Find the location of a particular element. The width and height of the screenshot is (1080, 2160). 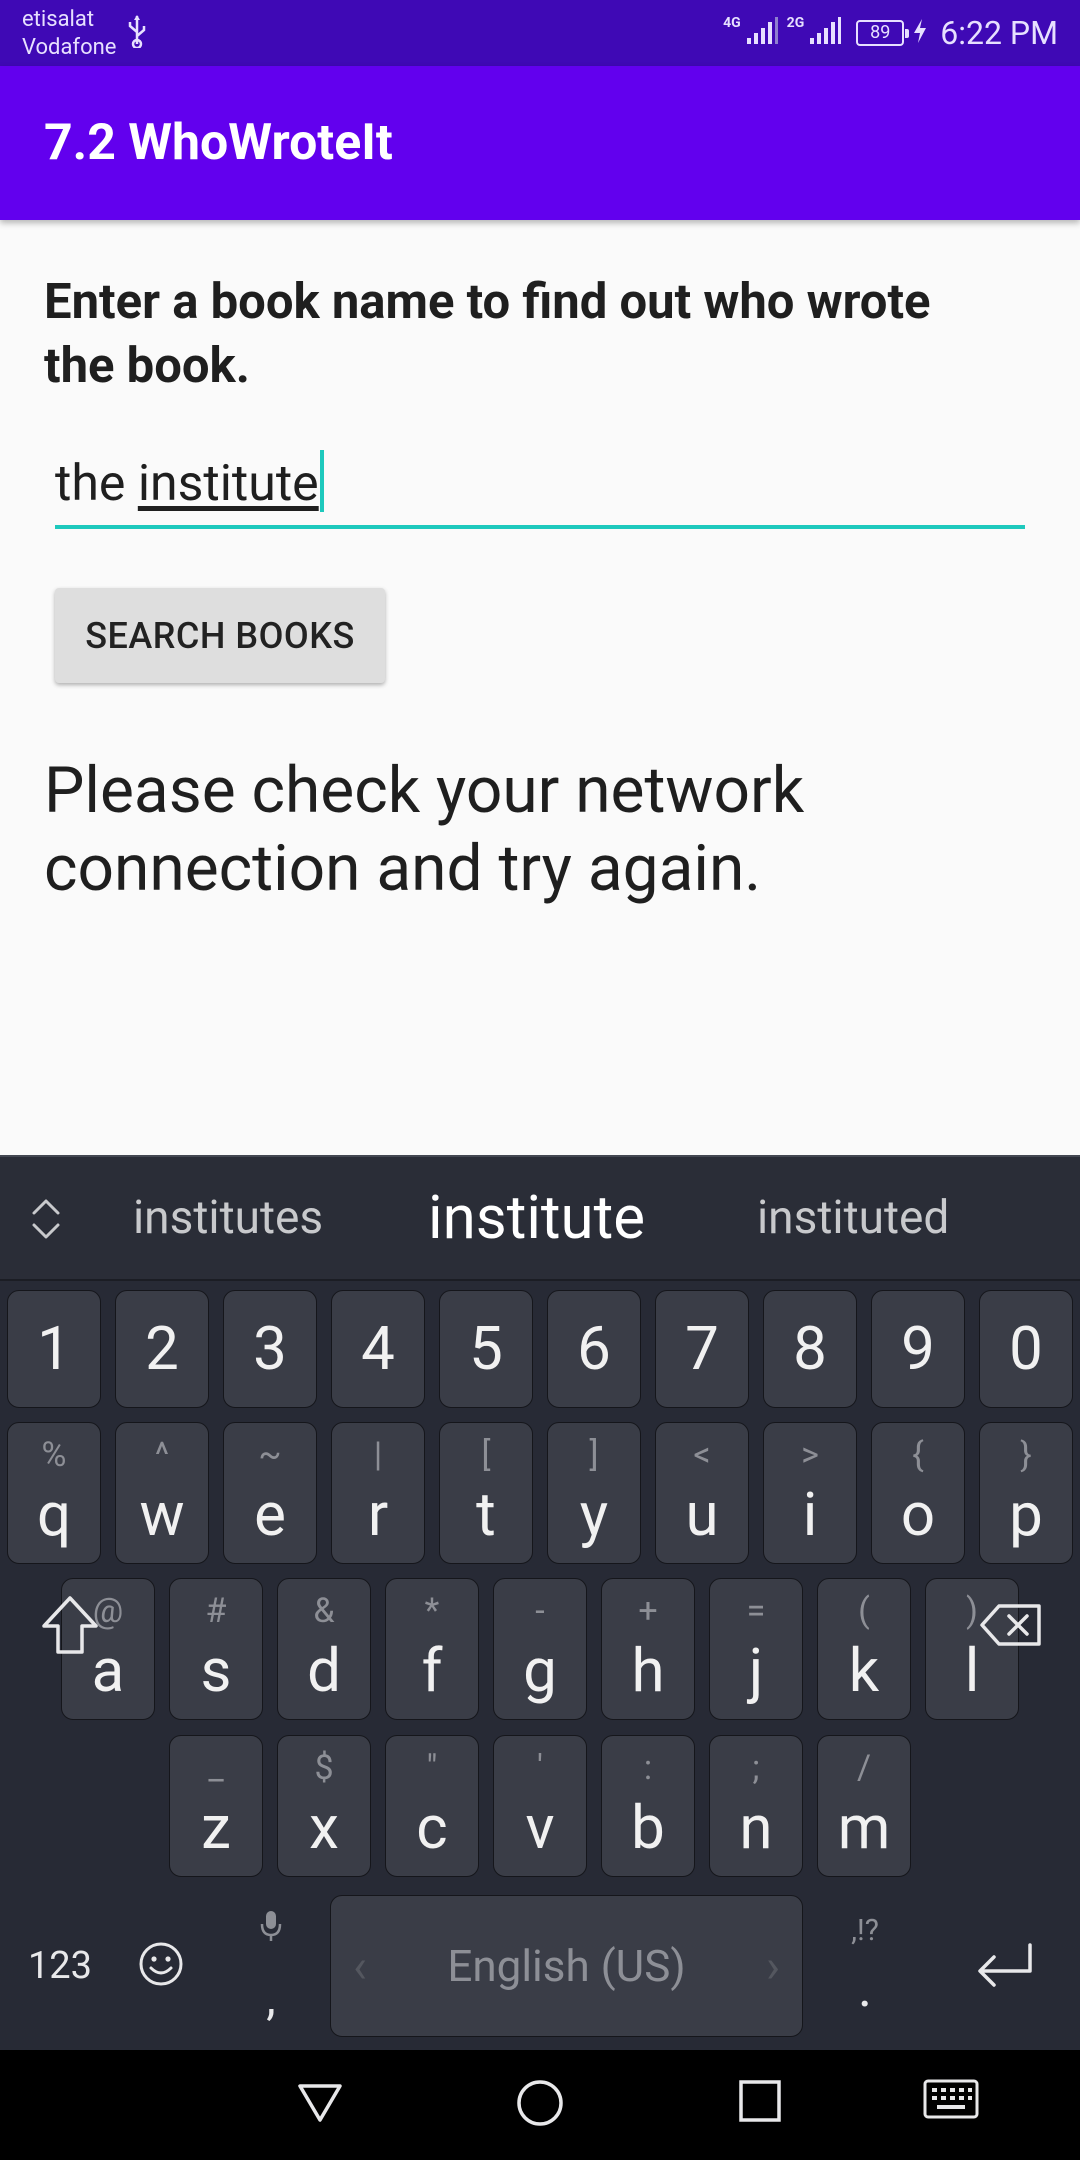

key-w: ^ w is located at coordinates (162, 1493).